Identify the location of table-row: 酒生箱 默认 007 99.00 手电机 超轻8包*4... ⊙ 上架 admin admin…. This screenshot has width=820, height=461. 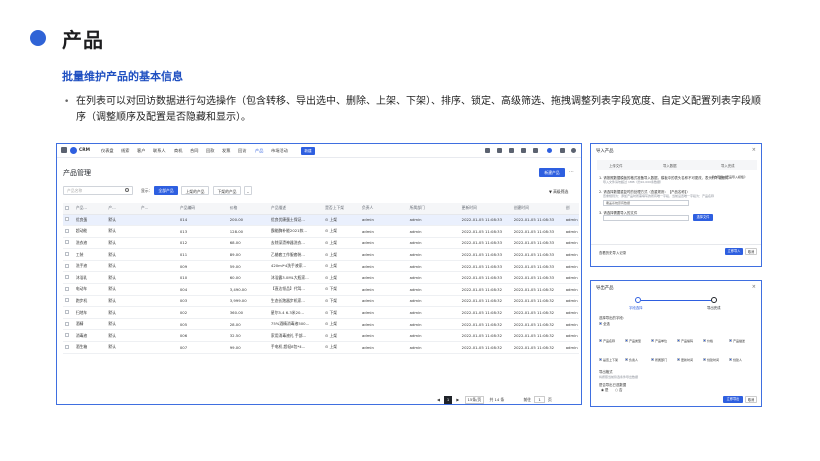
(321, 347).